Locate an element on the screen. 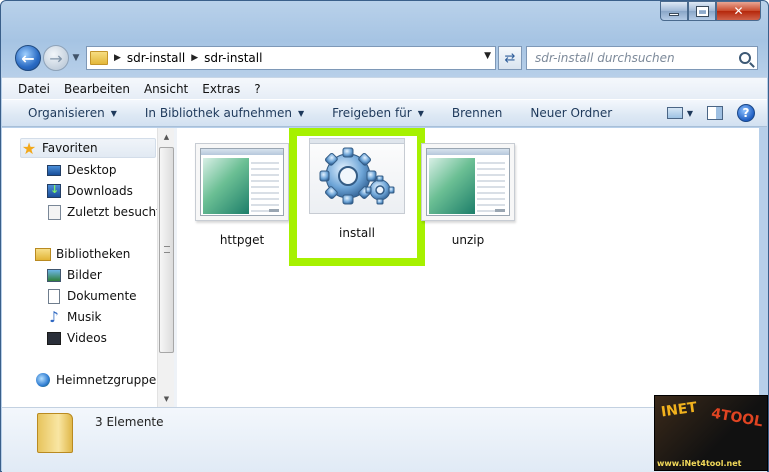 Image resolution: width=769 pixels, height=472 pixels. nav-libraries: Bibliotheken is located at coordinates (82, 254).